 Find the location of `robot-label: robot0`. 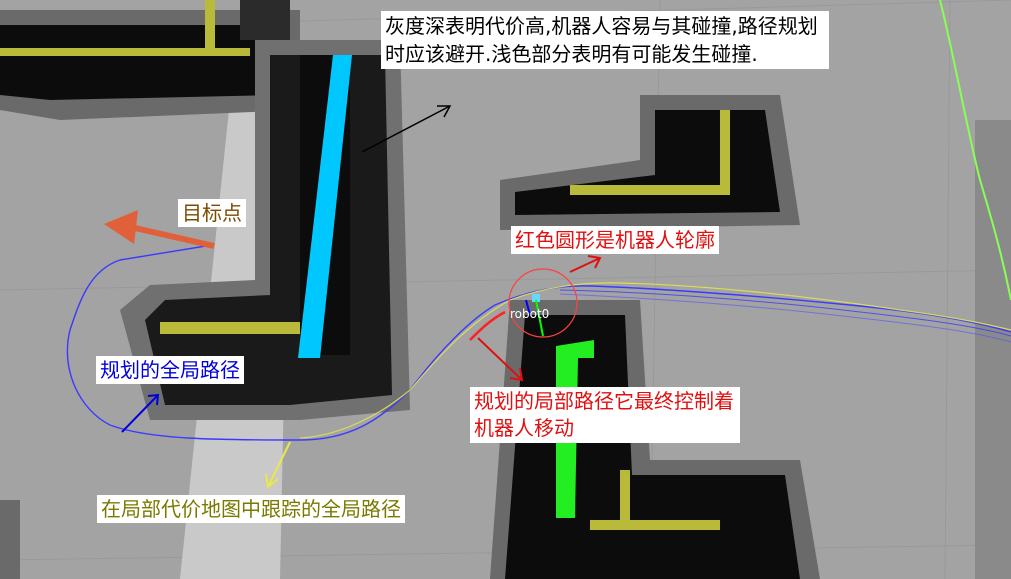

robot-label: robot0 is located at coordinates (529, 314).